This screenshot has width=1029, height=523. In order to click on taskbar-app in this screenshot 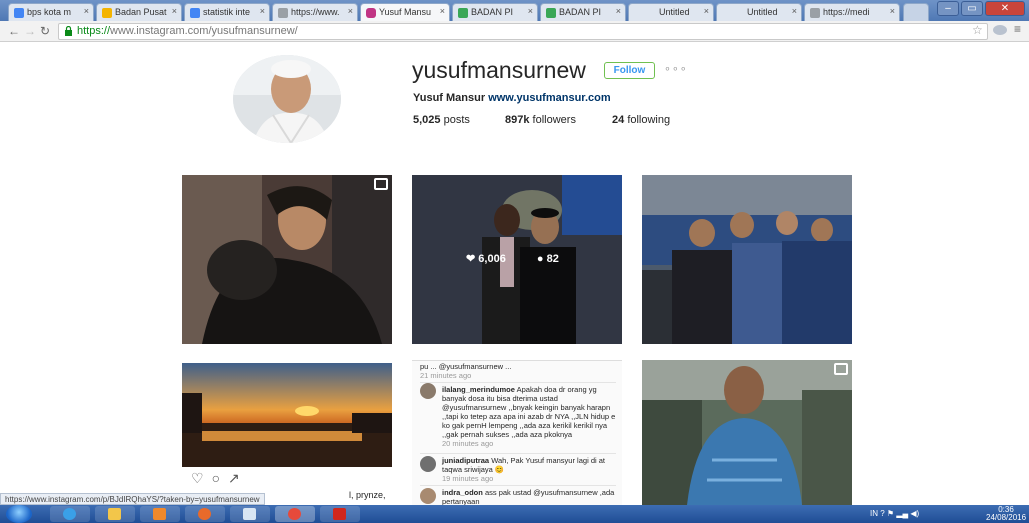, I will do `click(250, 514)`.